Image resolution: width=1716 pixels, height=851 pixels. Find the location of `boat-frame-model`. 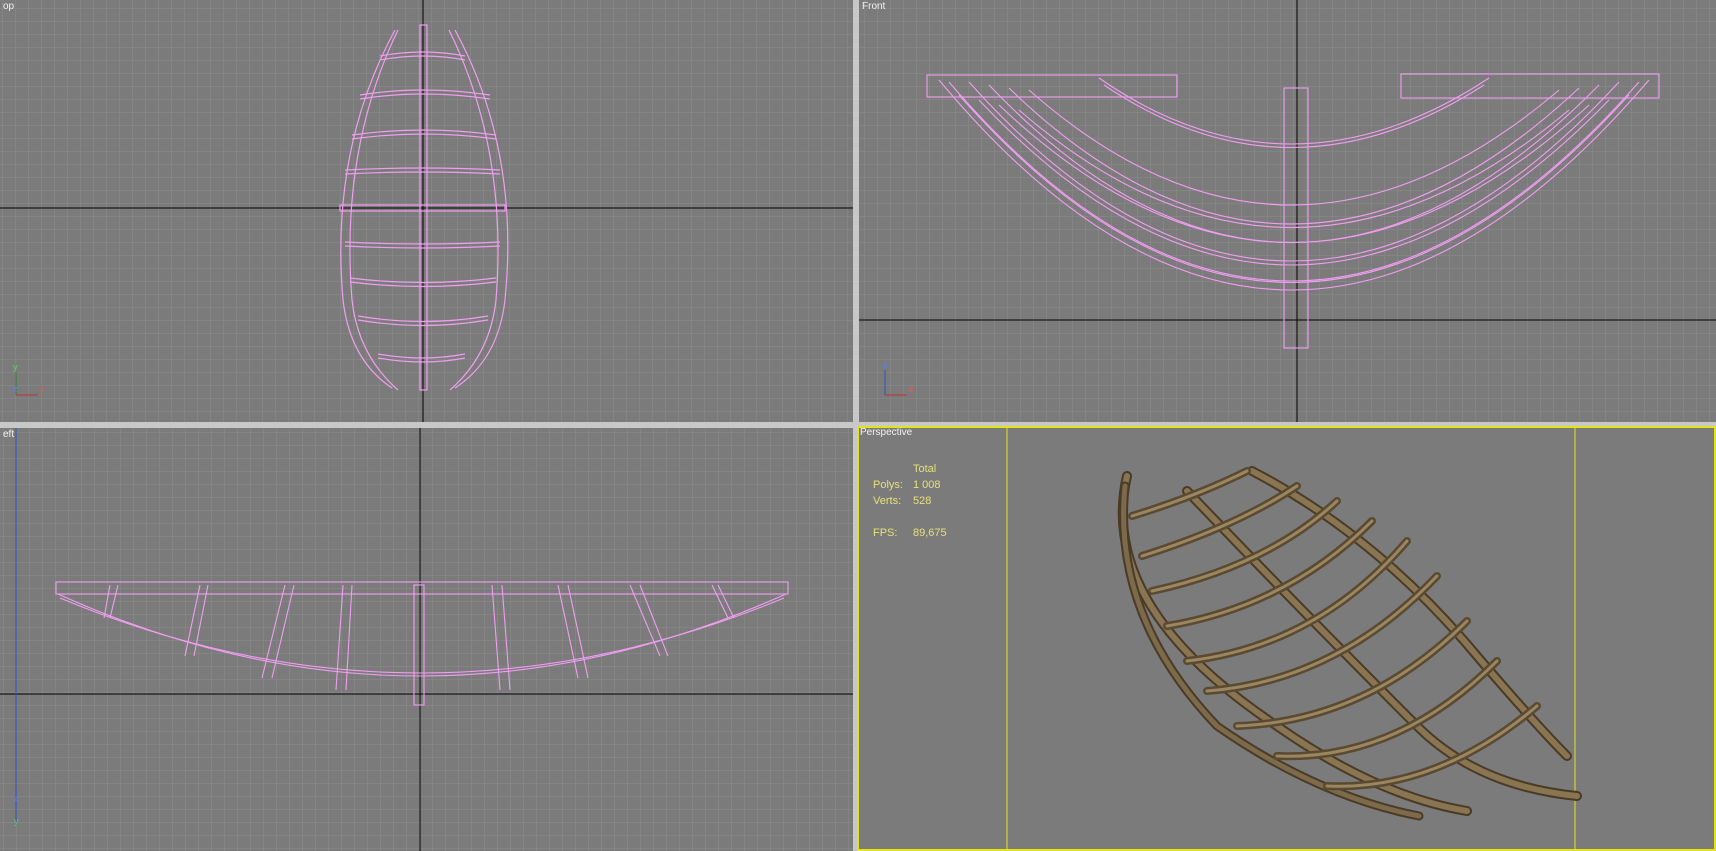

boat-frame-model is located at coordinates (1349, 643).